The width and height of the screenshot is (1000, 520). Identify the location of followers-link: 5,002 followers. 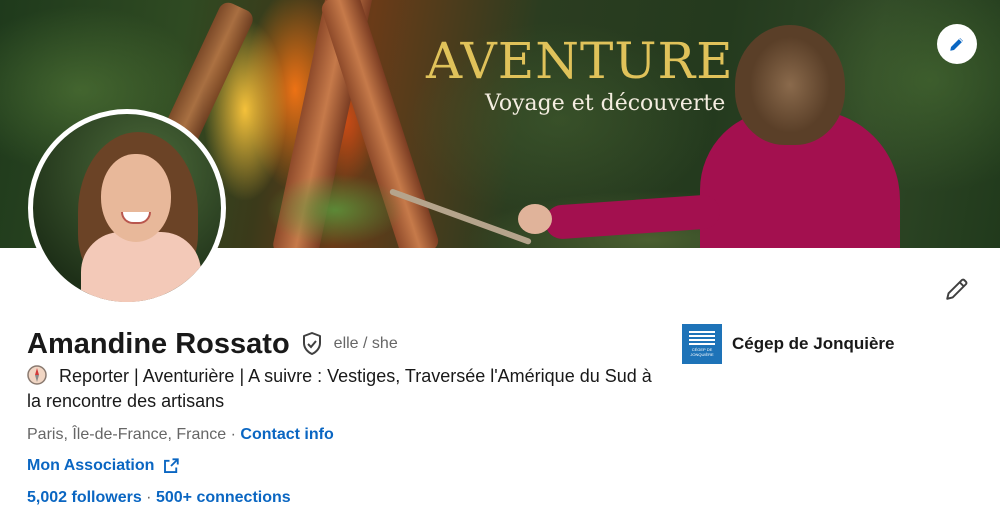
(84, 497).